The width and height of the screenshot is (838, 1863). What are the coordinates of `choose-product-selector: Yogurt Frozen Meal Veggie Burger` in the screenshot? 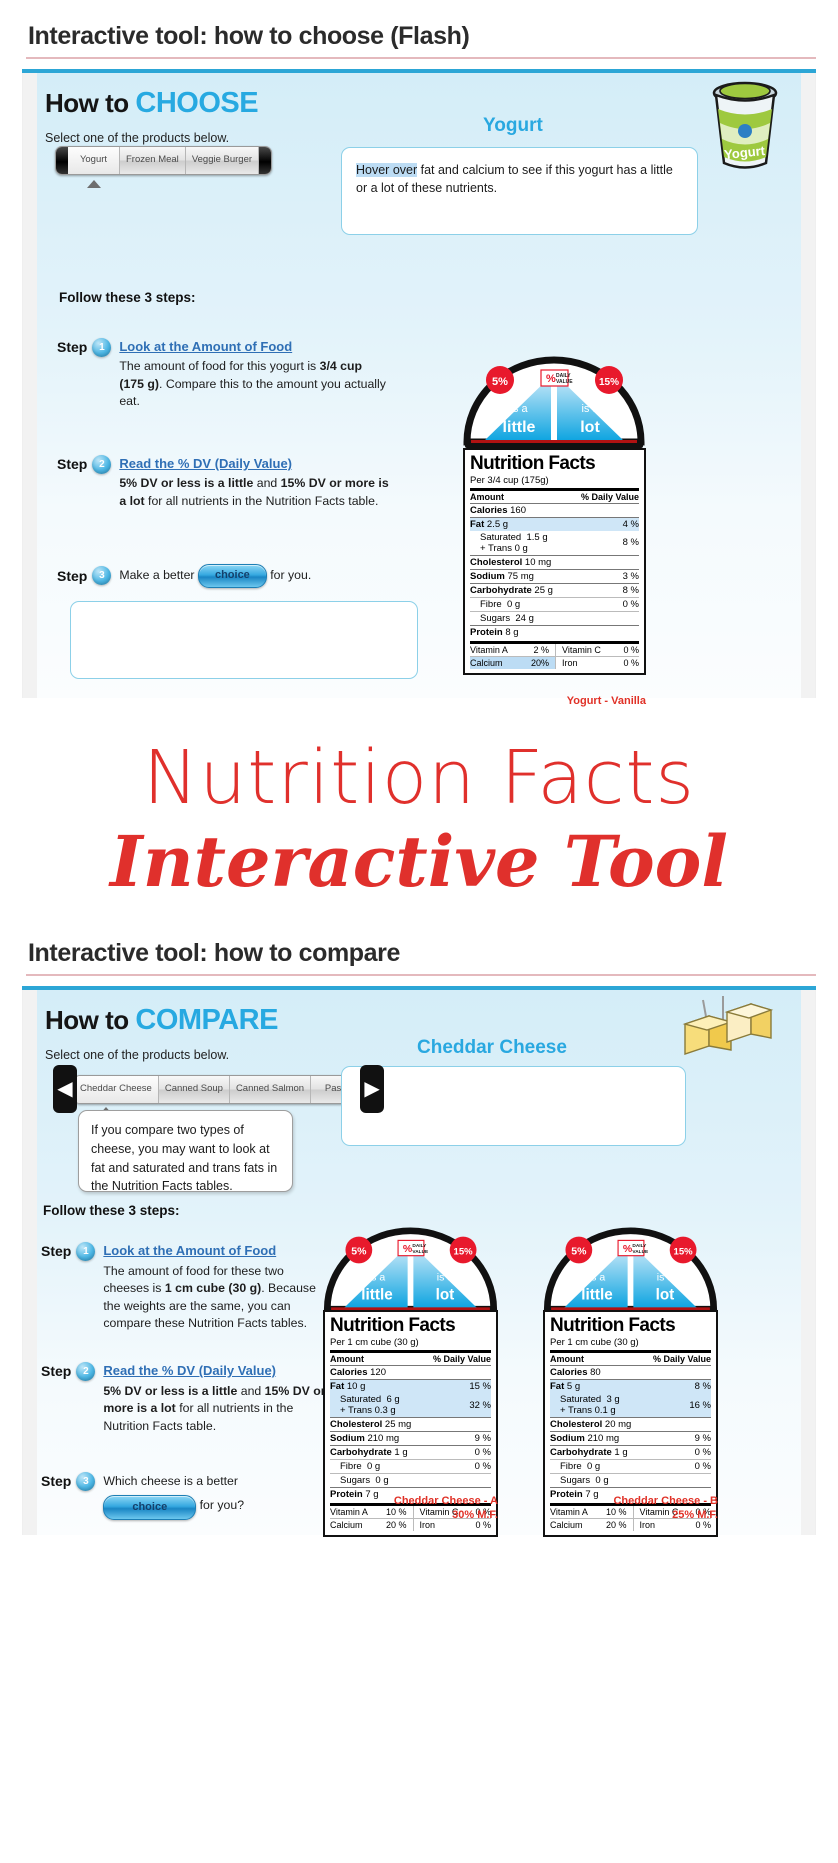 It's located at (164, 167).